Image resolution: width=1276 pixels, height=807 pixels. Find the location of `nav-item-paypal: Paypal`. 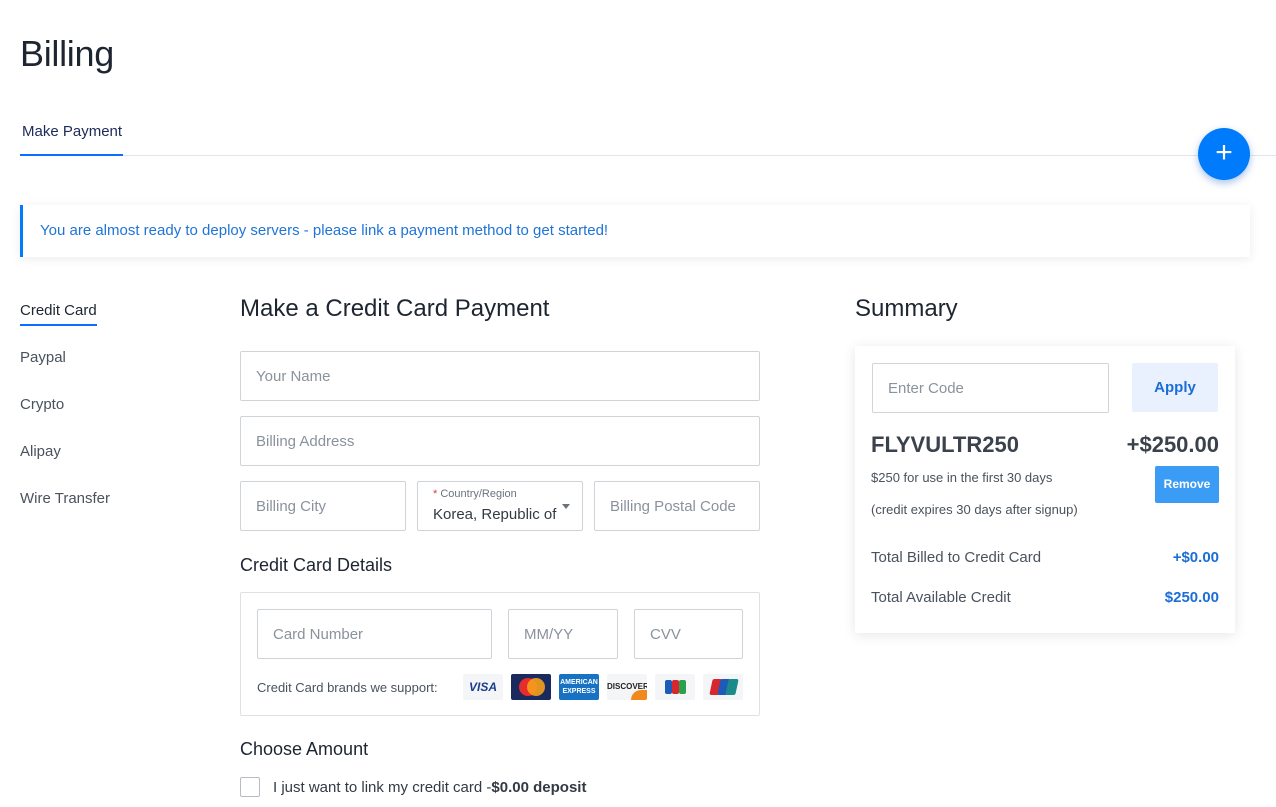

nav-item-paypal: Paypal is located at coordinates (80, 372).